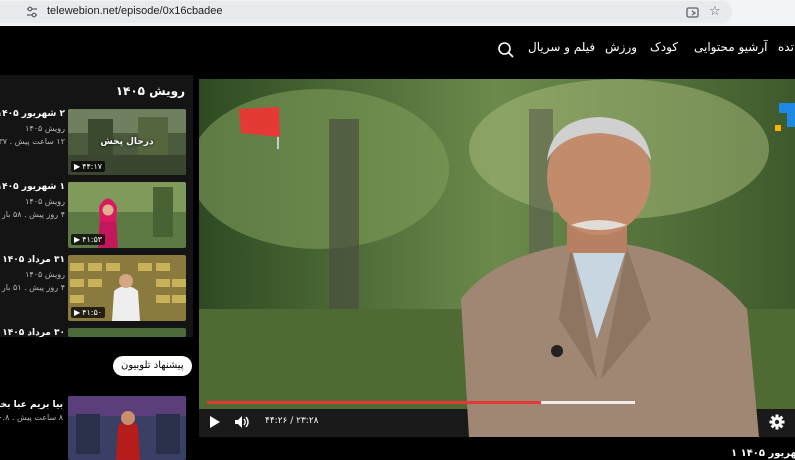 This screenshot has height=460, width=795. What do you see at coordinates (88, 166) in the screenshot?
I see `duration-badge: ▶ ۴۴:۱۷` at bounding box center [88, 166].